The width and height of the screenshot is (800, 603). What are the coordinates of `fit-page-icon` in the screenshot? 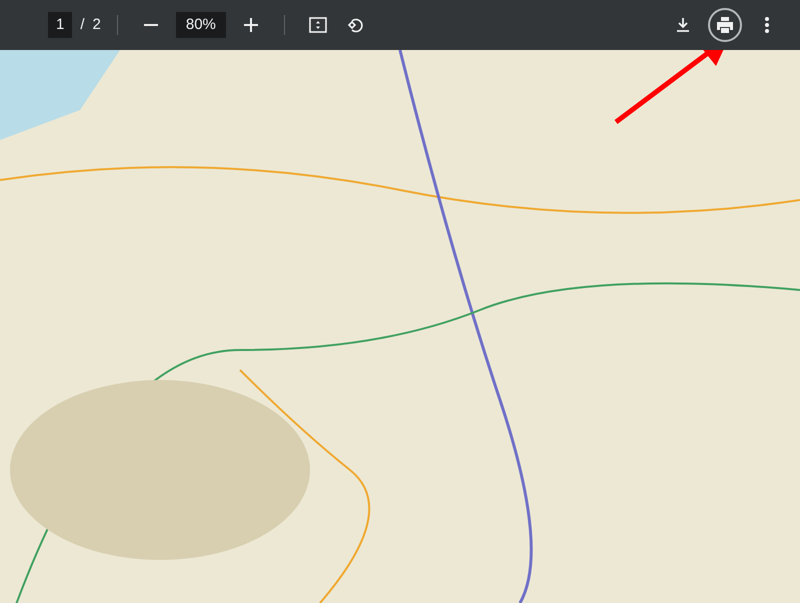 It's located at (317, 25).